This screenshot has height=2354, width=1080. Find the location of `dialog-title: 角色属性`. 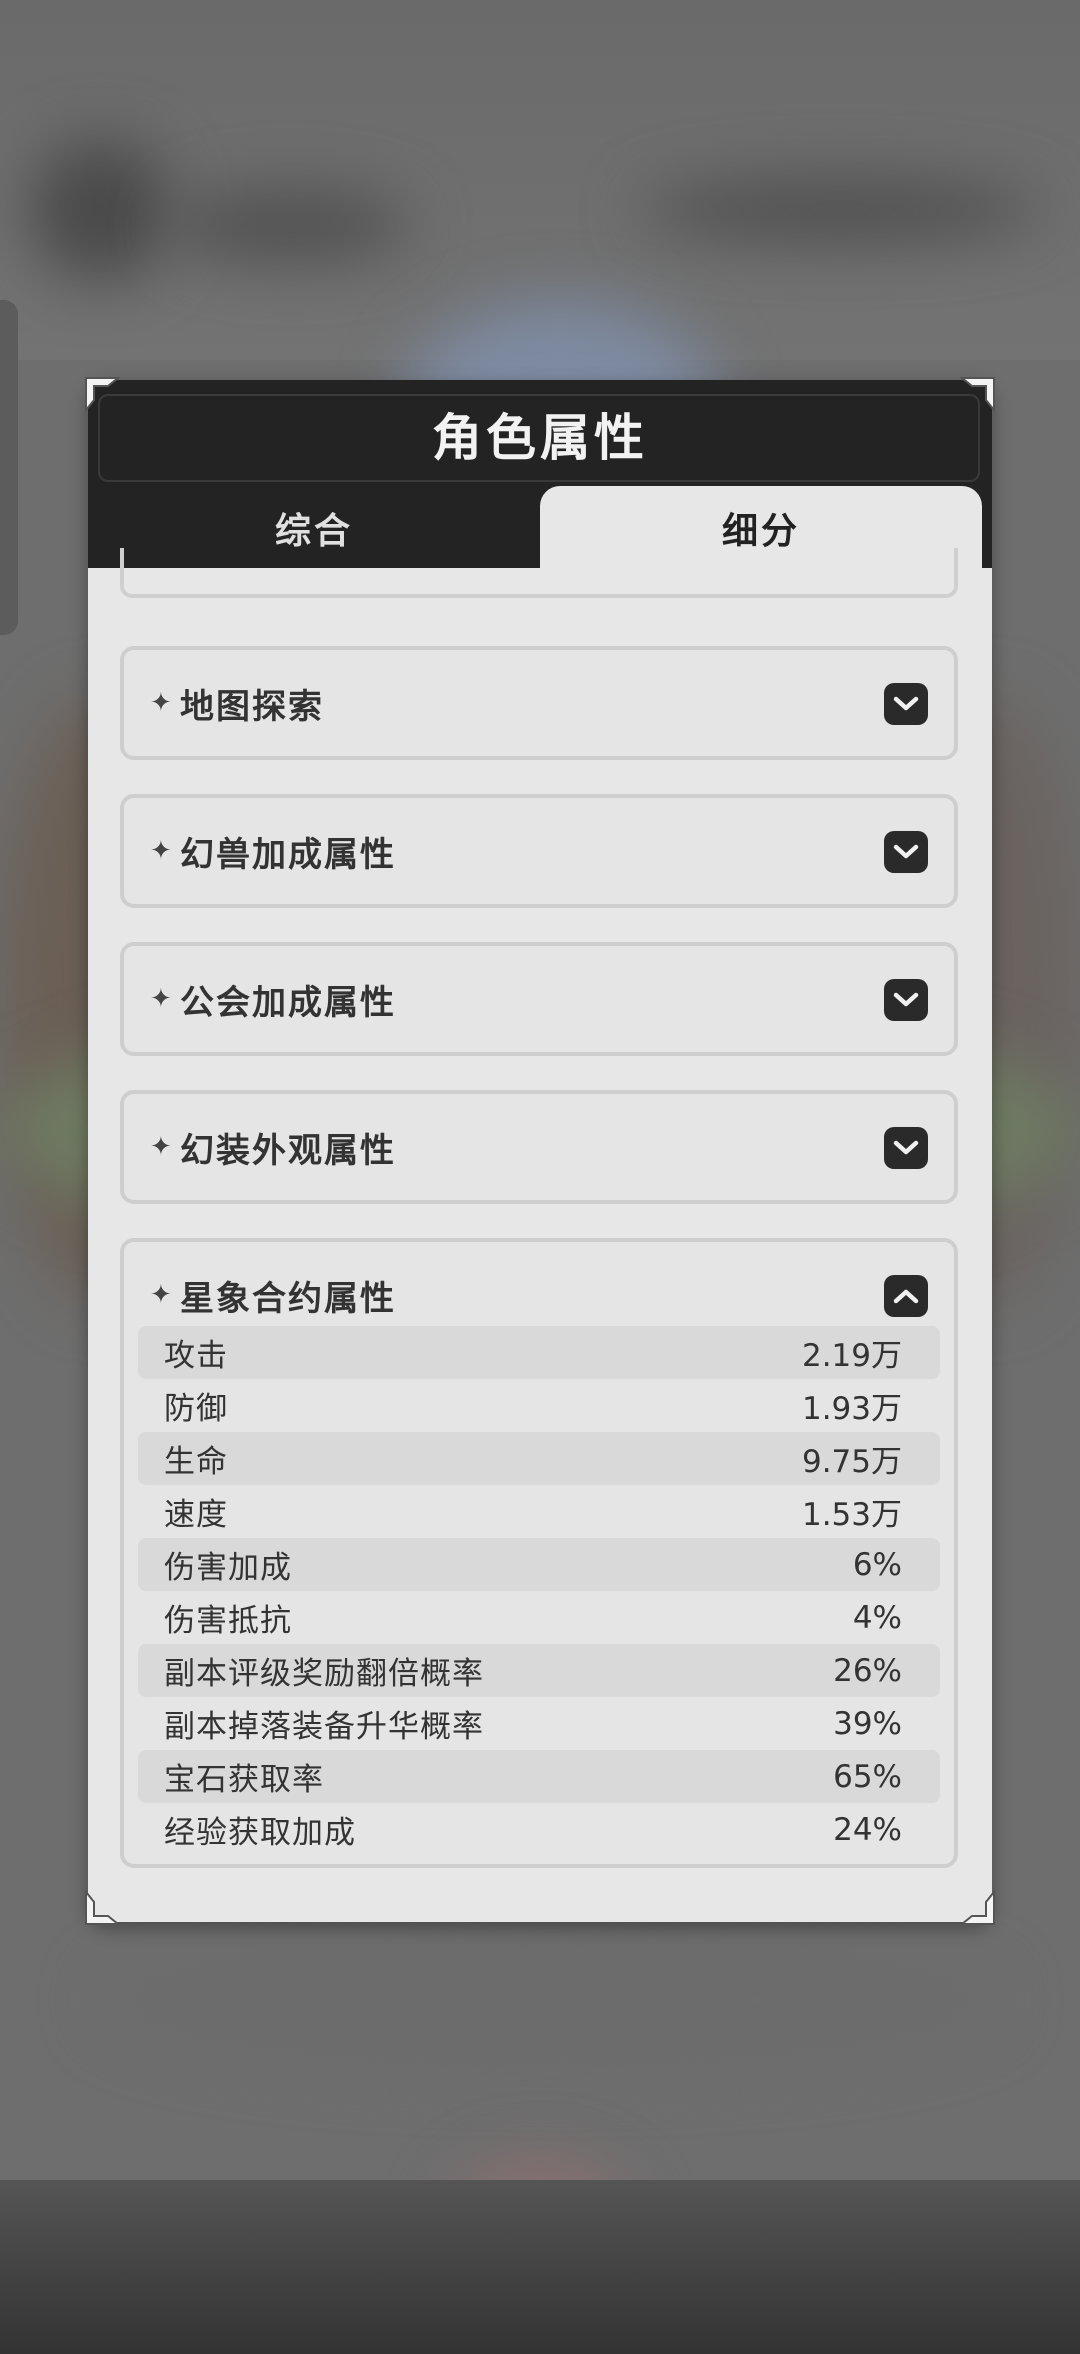

dialog-title: 角色属性 is located at coordinates (540, 438).